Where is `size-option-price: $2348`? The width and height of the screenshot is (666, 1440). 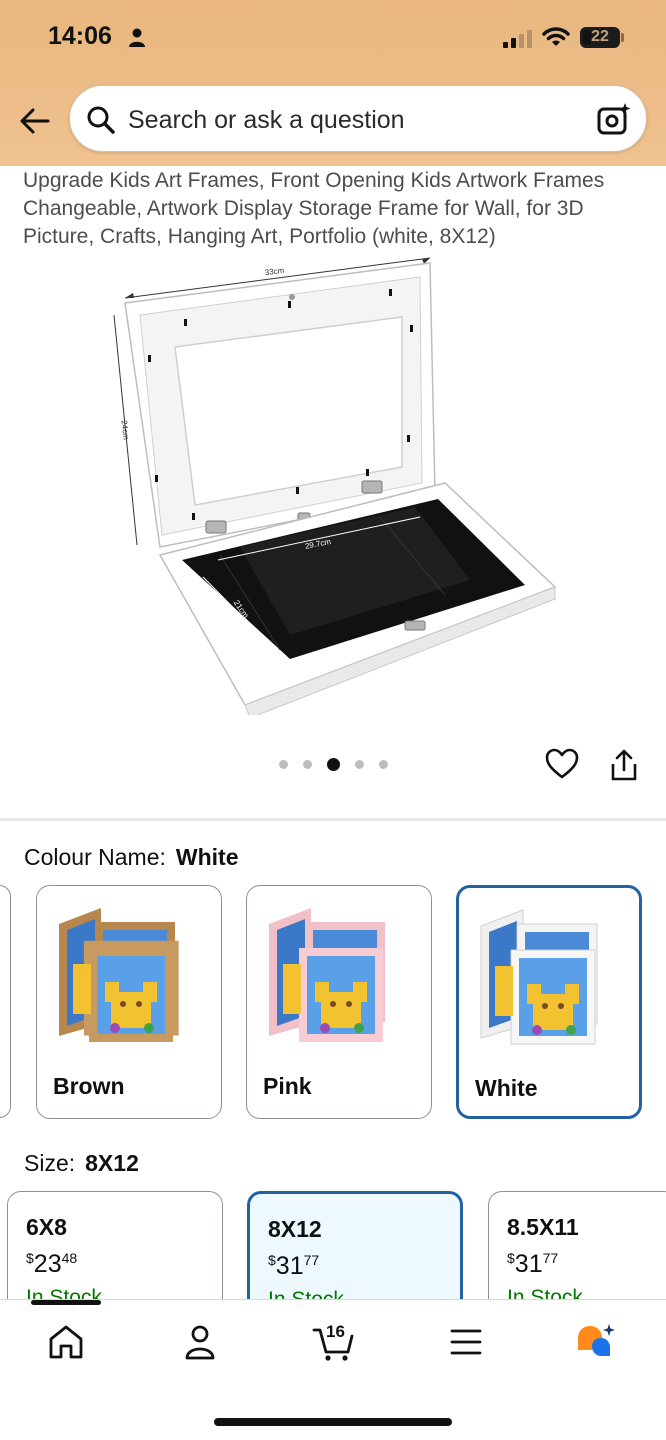
size-option-price: $2348 is located at coordinates (52, 1264).